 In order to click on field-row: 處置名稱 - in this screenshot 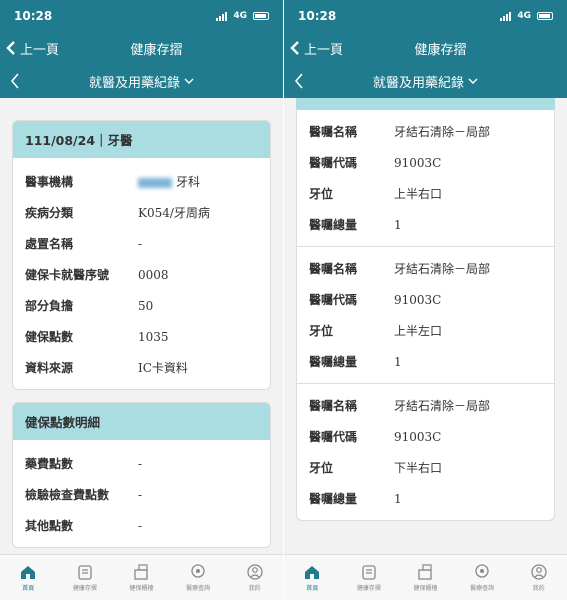, I will do `click(141, 243)`.